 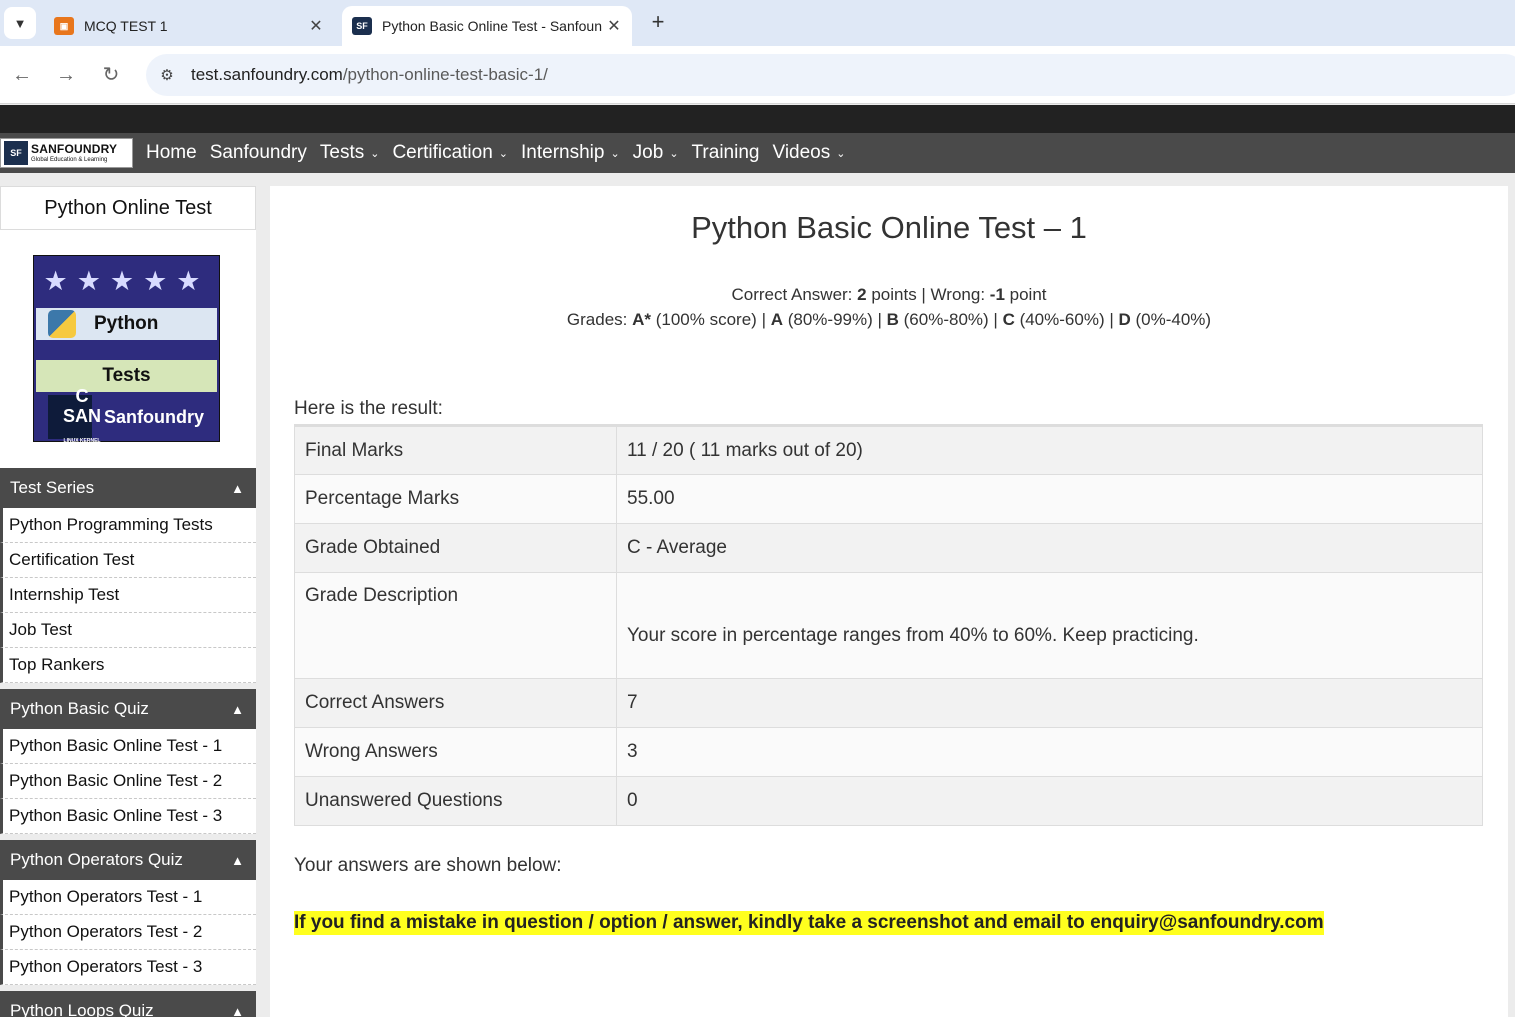 I want to click on nav-item-training: Training, so click(x=726, y=153).